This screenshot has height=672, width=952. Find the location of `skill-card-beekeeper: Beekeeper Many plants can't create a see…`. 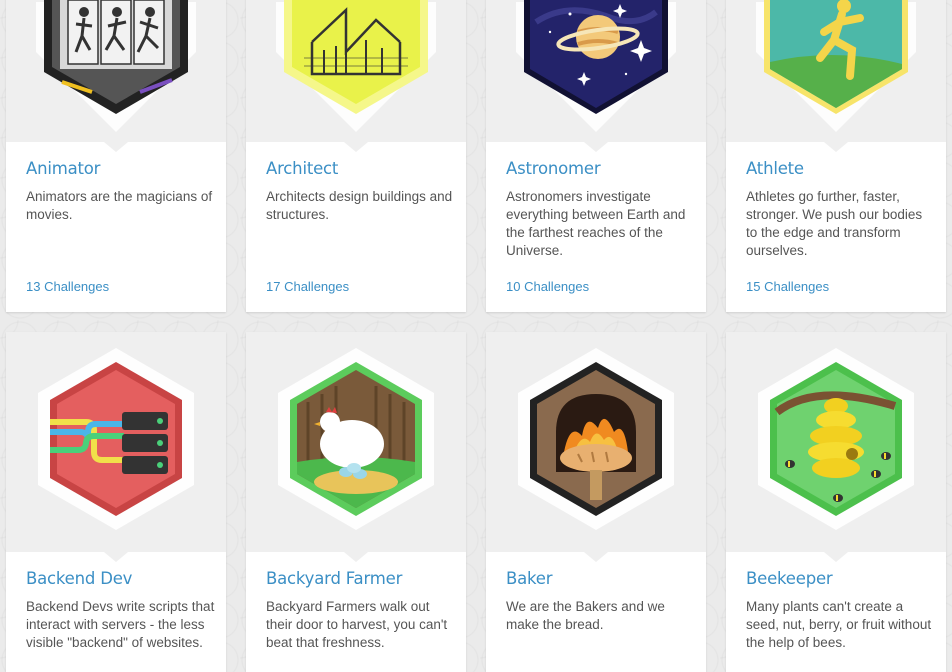

skill-card-beekeeper: Beekeeper Many plants can't create a see… is located at coordinates (836, 502).